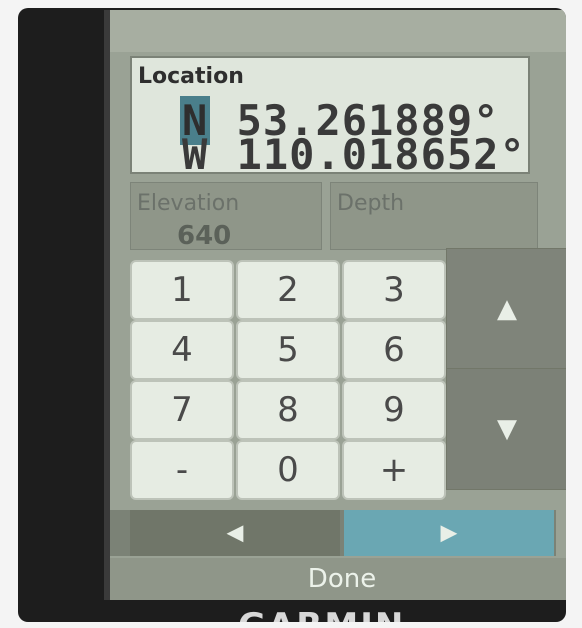 This screenshot has height=628, width=582. What do you see at coordinates (330, 117) in the screenshot?
I see `location-field: Location N 53.261889° W 110.018652°` at bounding box center [330, 117].